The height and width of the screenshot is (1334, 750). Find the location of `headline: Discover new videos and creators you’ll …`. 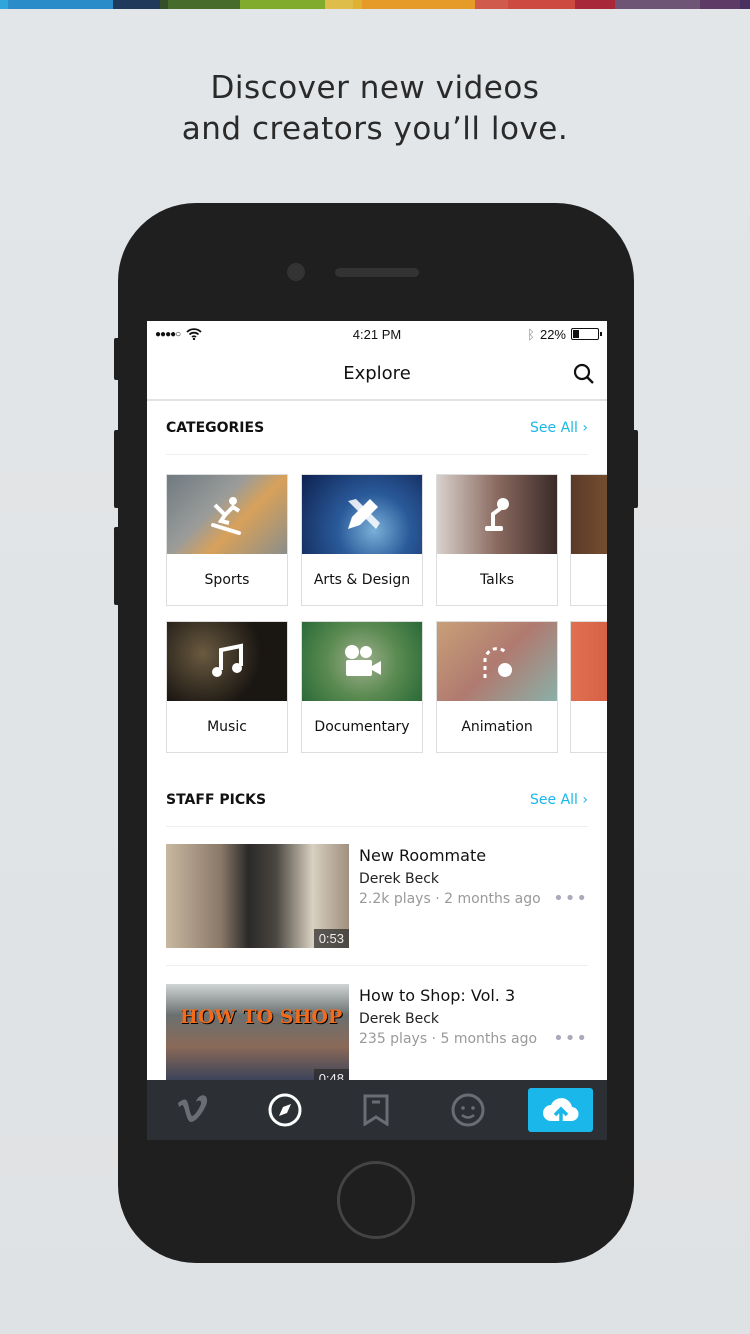

headline: Discover new videos and creators you’ll … is located at coordinates (375, 109).